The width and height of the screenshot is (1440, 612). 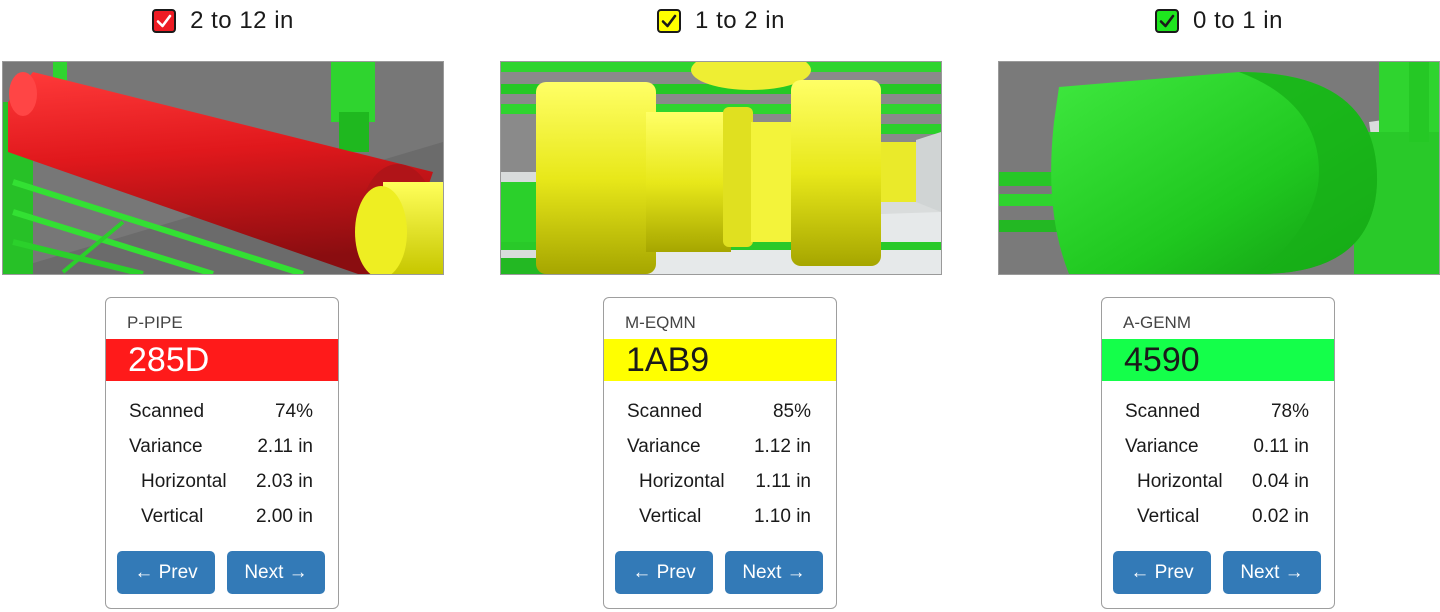 What do you see at coordinates (1162, 360) in the screenshot?
I see `element-id: 4590` at bounding box center [1162, 360].